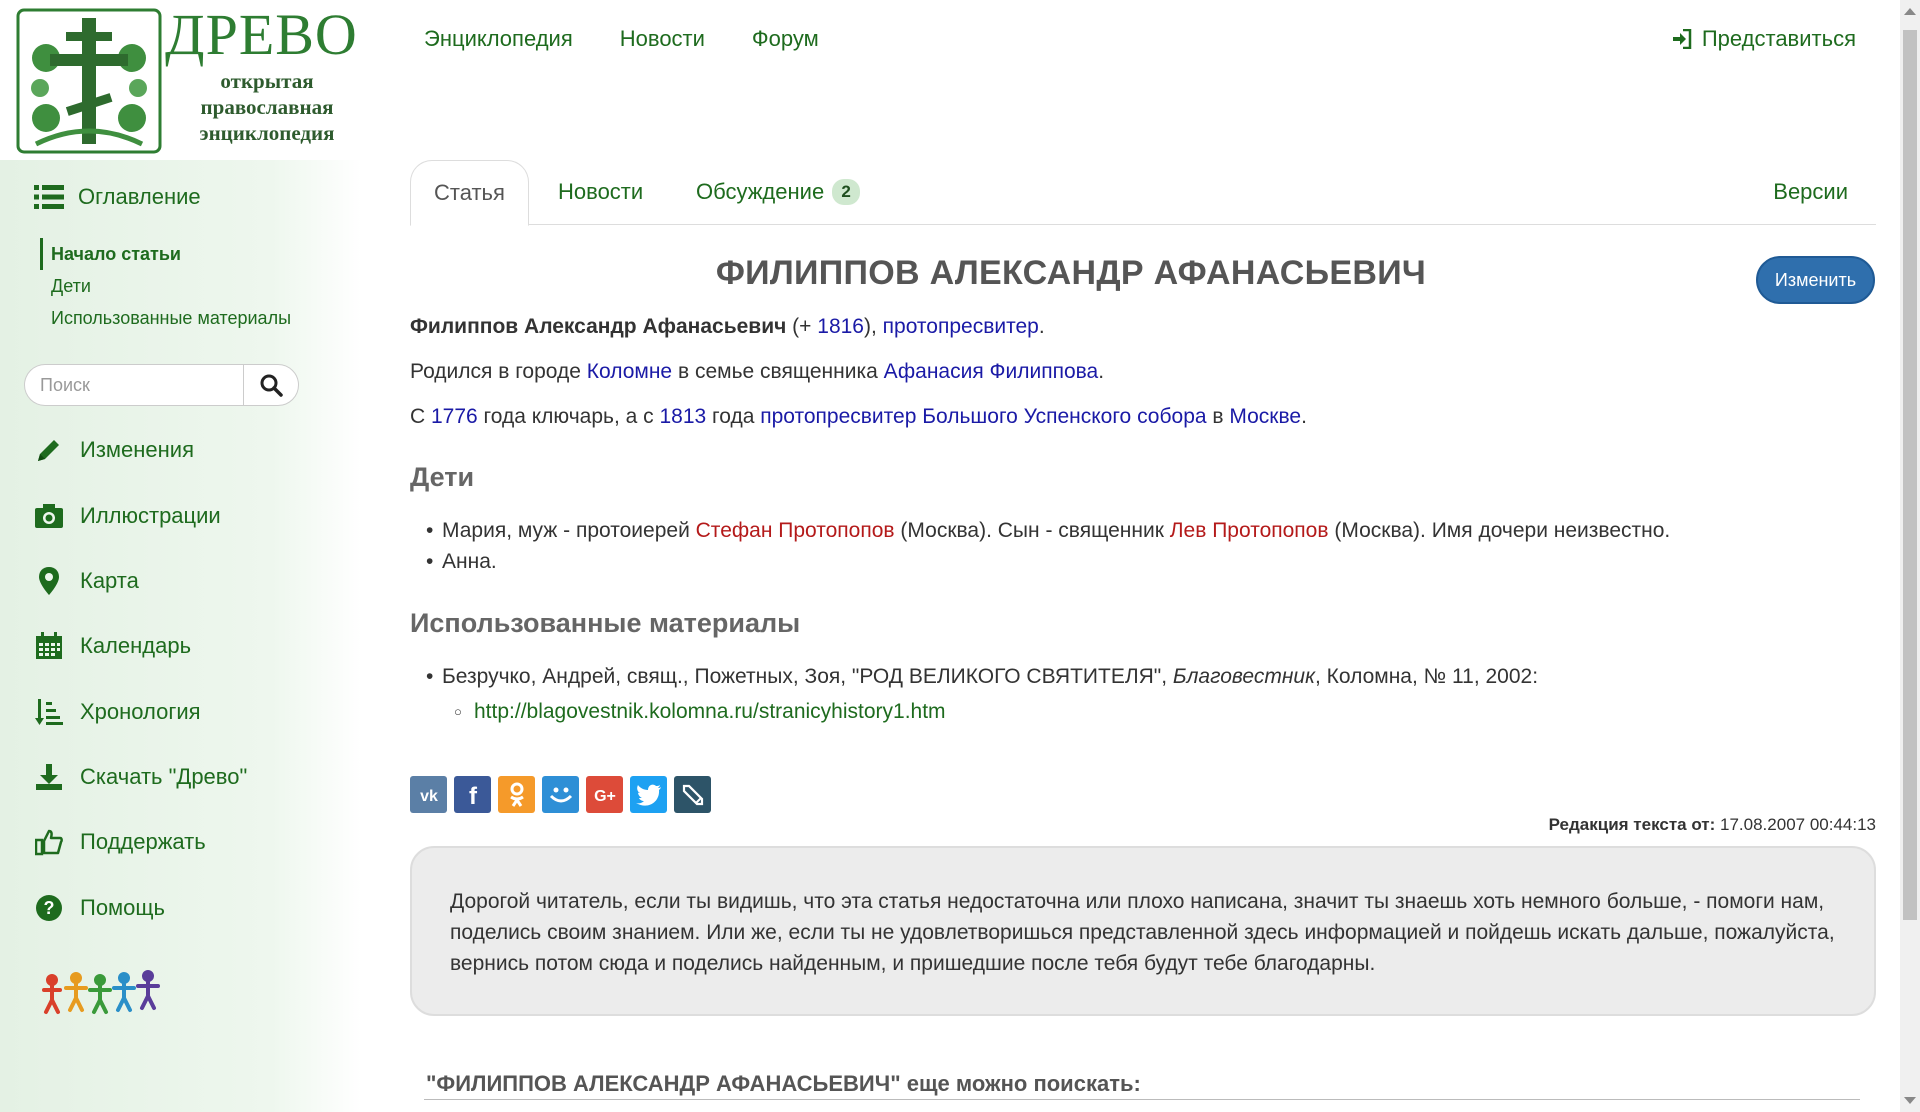  Describe the element at coordinates (1910, 11) in the screenshot. I see `scroll-up-arrow-icon` at that location.